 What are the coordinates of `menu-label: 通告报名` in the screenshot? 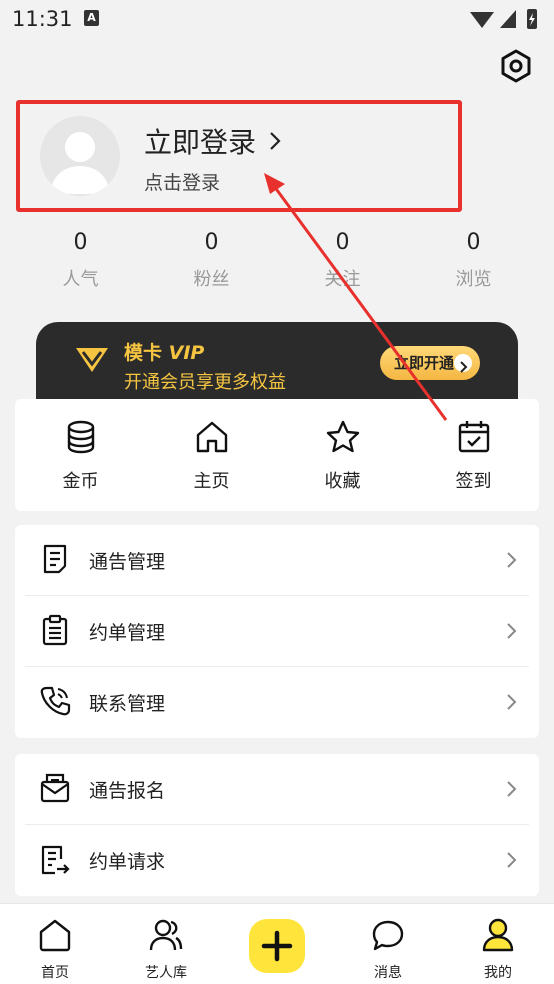 It's located at (127, 791).